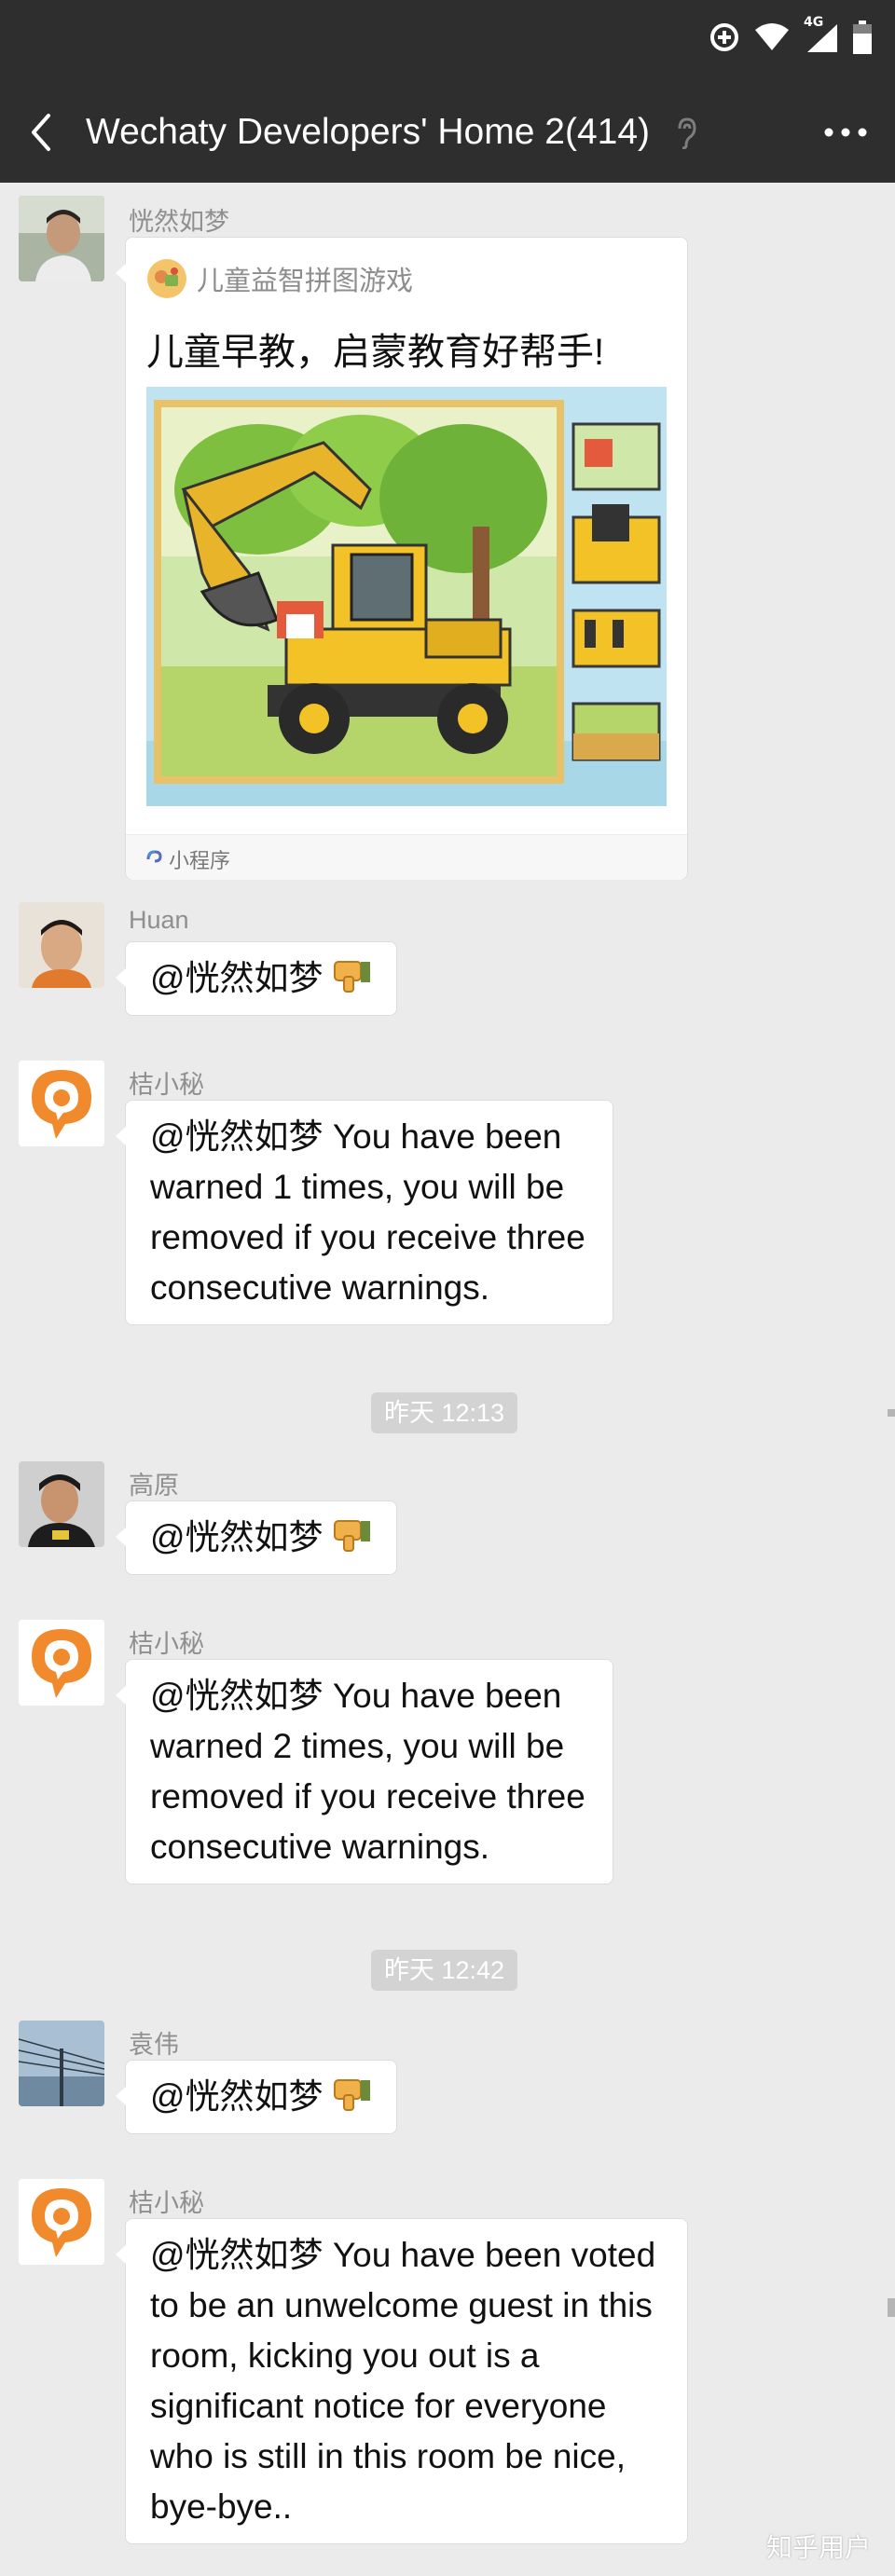  Describe the element at coordinates (845, 132) in the screenshot. I see `more-dots-icon` at that location.